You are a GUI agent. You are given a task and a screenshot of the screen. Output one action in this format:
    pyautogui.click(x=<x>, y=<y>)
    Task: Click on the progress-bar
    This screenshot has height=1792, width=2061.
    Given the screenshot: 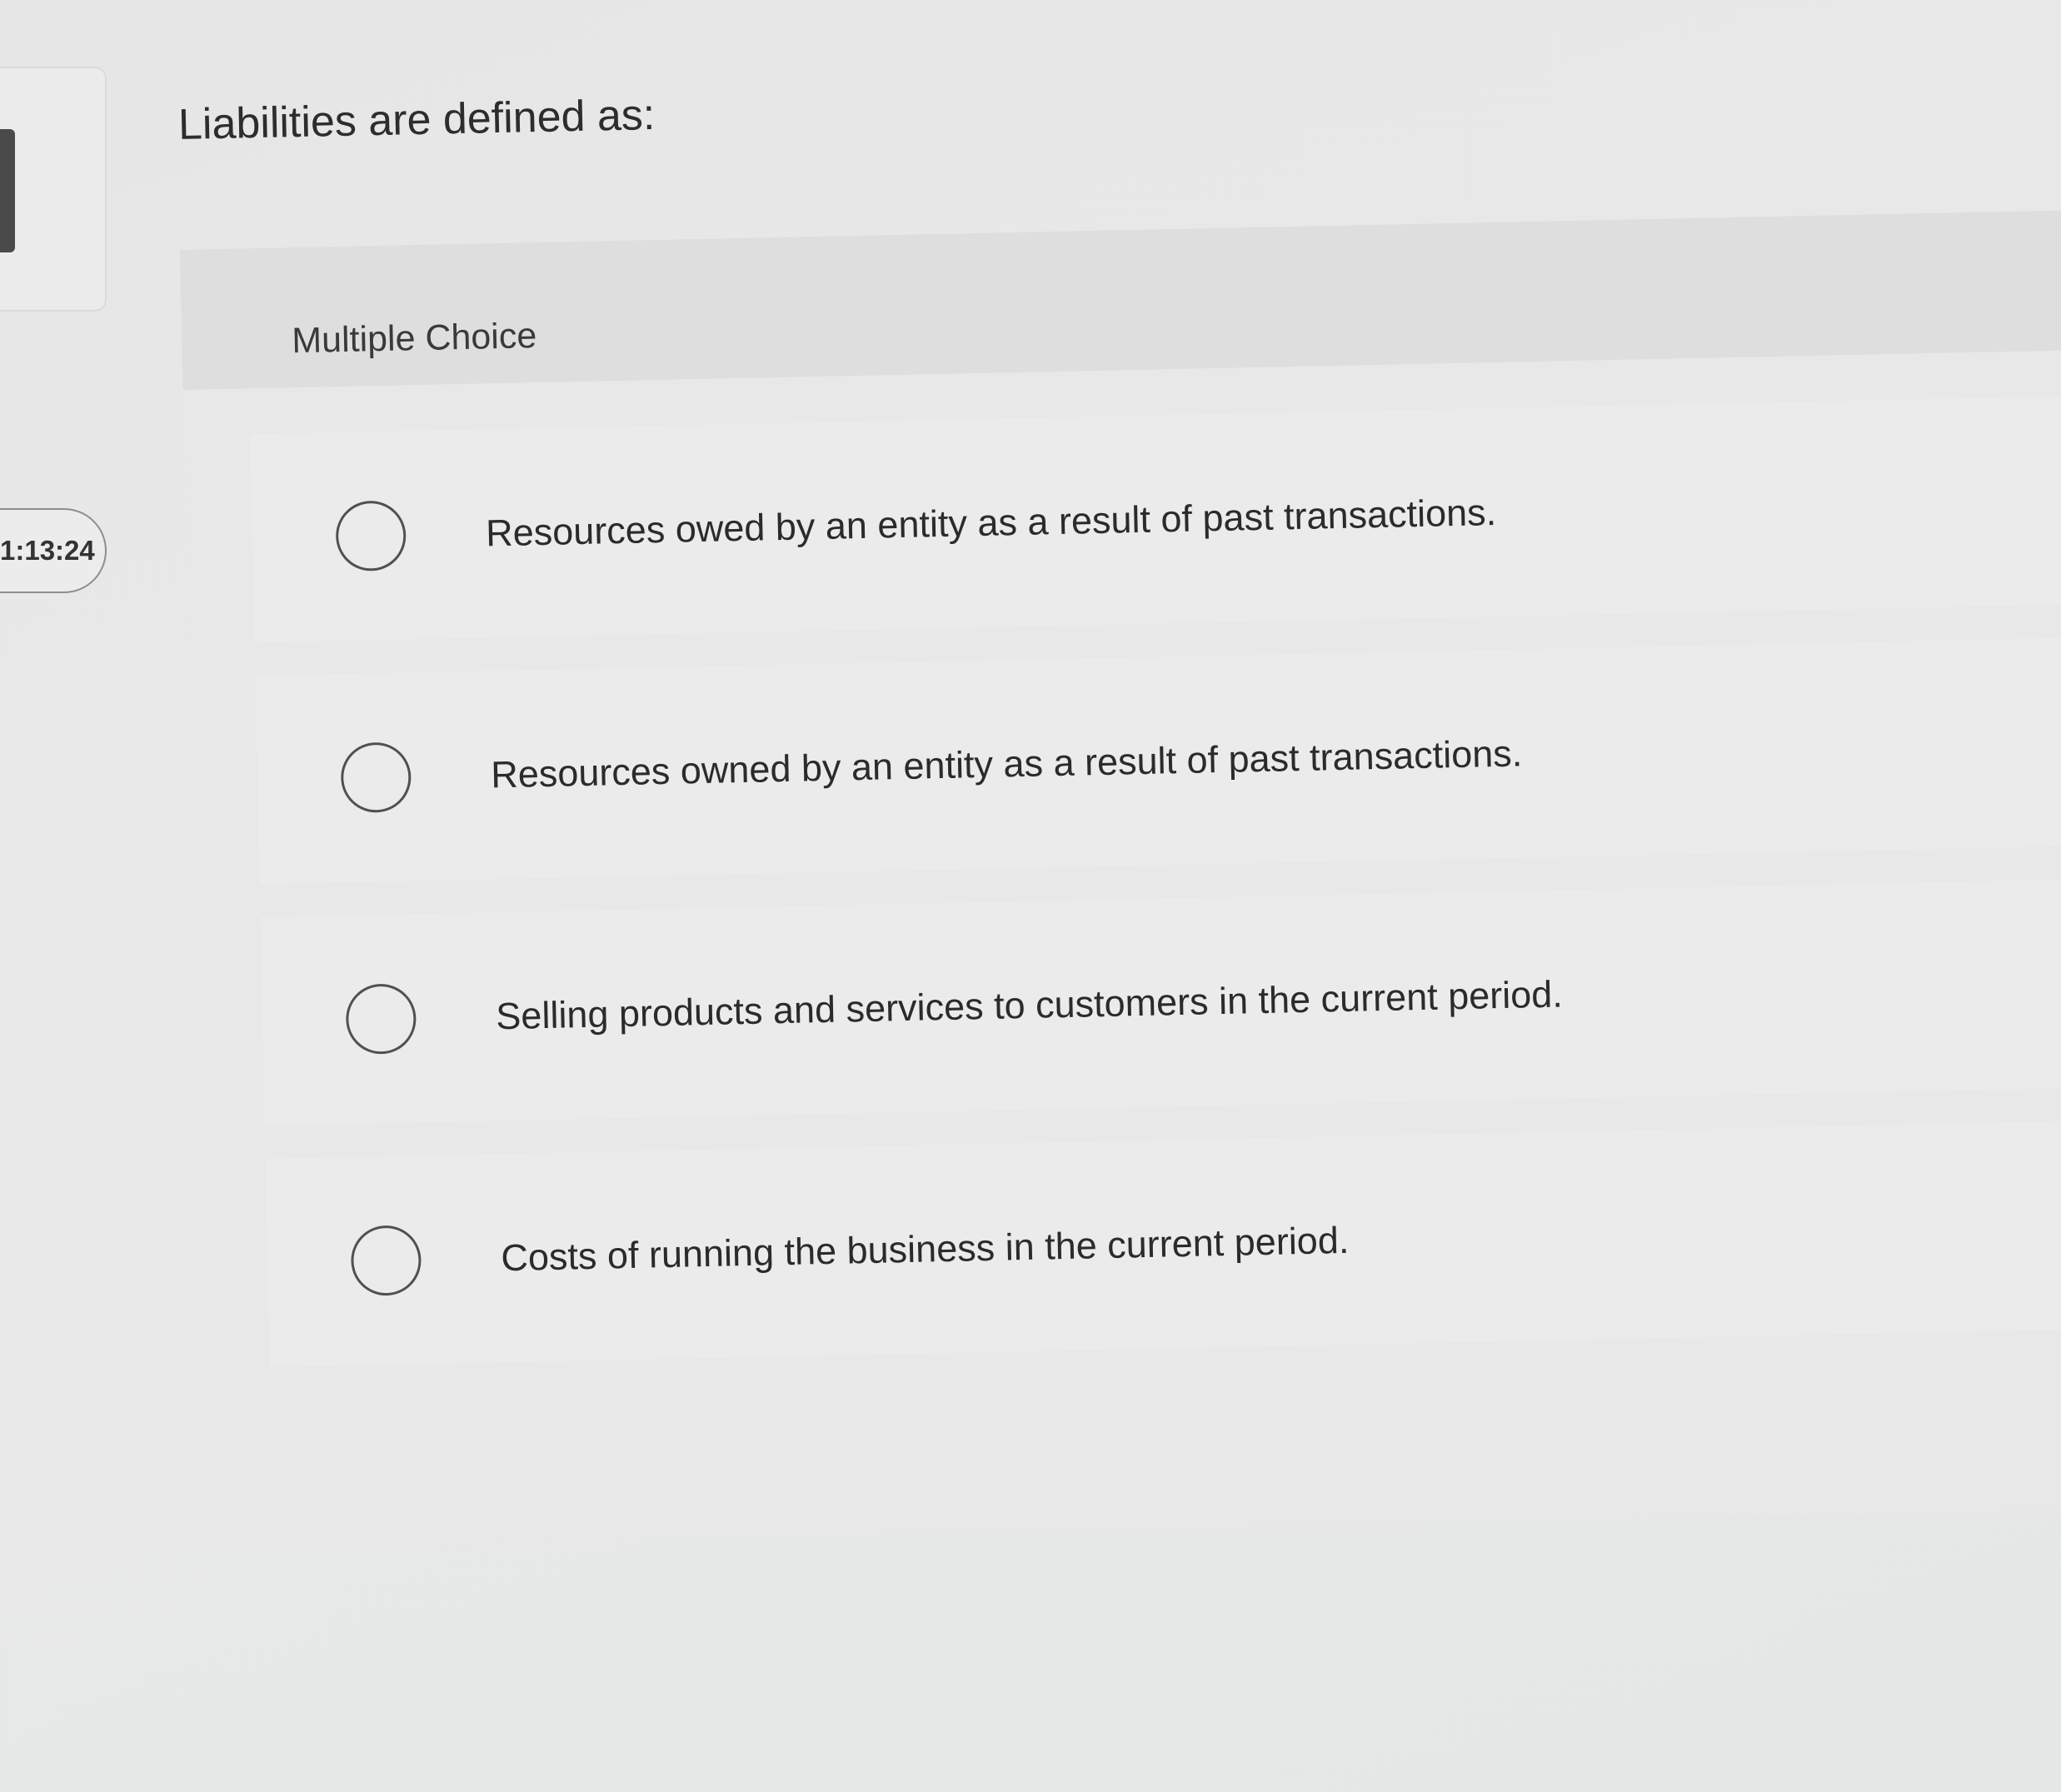 What is the action you would take?
    pyautogui.click(x=7, y=190)
    